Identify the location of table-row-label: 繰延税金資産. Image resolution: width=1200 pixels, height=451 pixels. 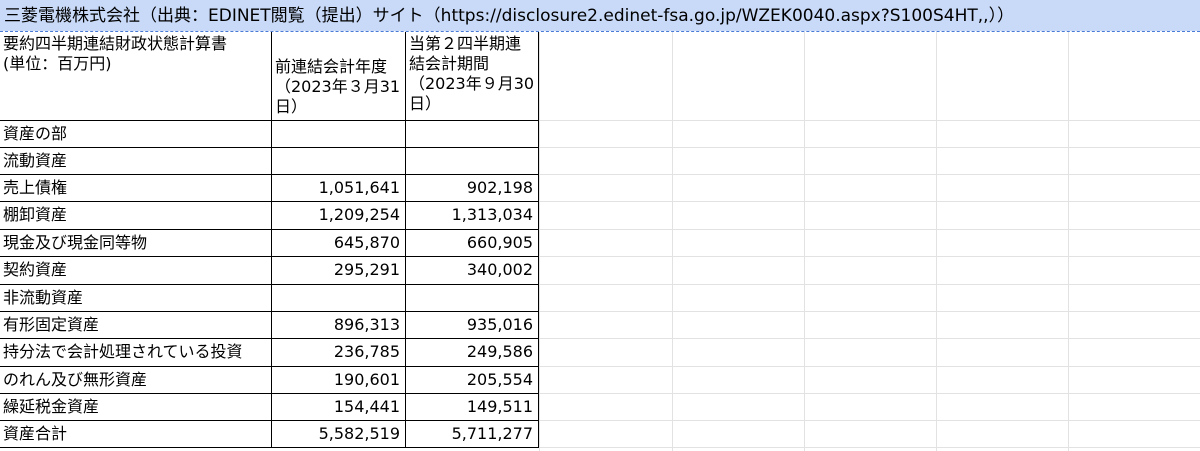
(136, 407).